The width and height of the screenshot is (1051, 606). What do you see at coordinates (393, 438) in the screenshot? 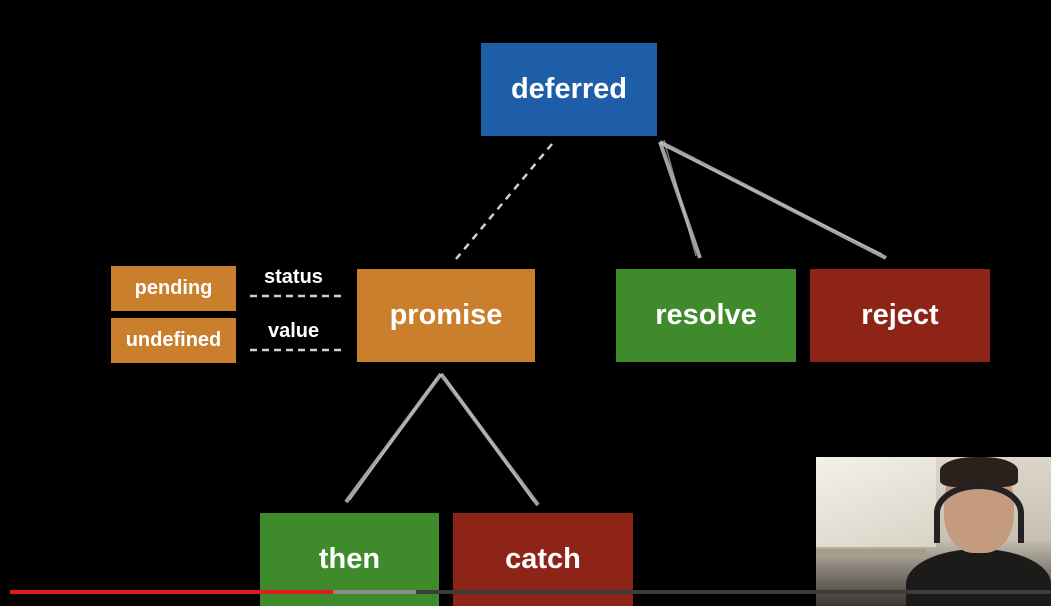
I see `edge-promise-then` at bounding box center [393, 438].